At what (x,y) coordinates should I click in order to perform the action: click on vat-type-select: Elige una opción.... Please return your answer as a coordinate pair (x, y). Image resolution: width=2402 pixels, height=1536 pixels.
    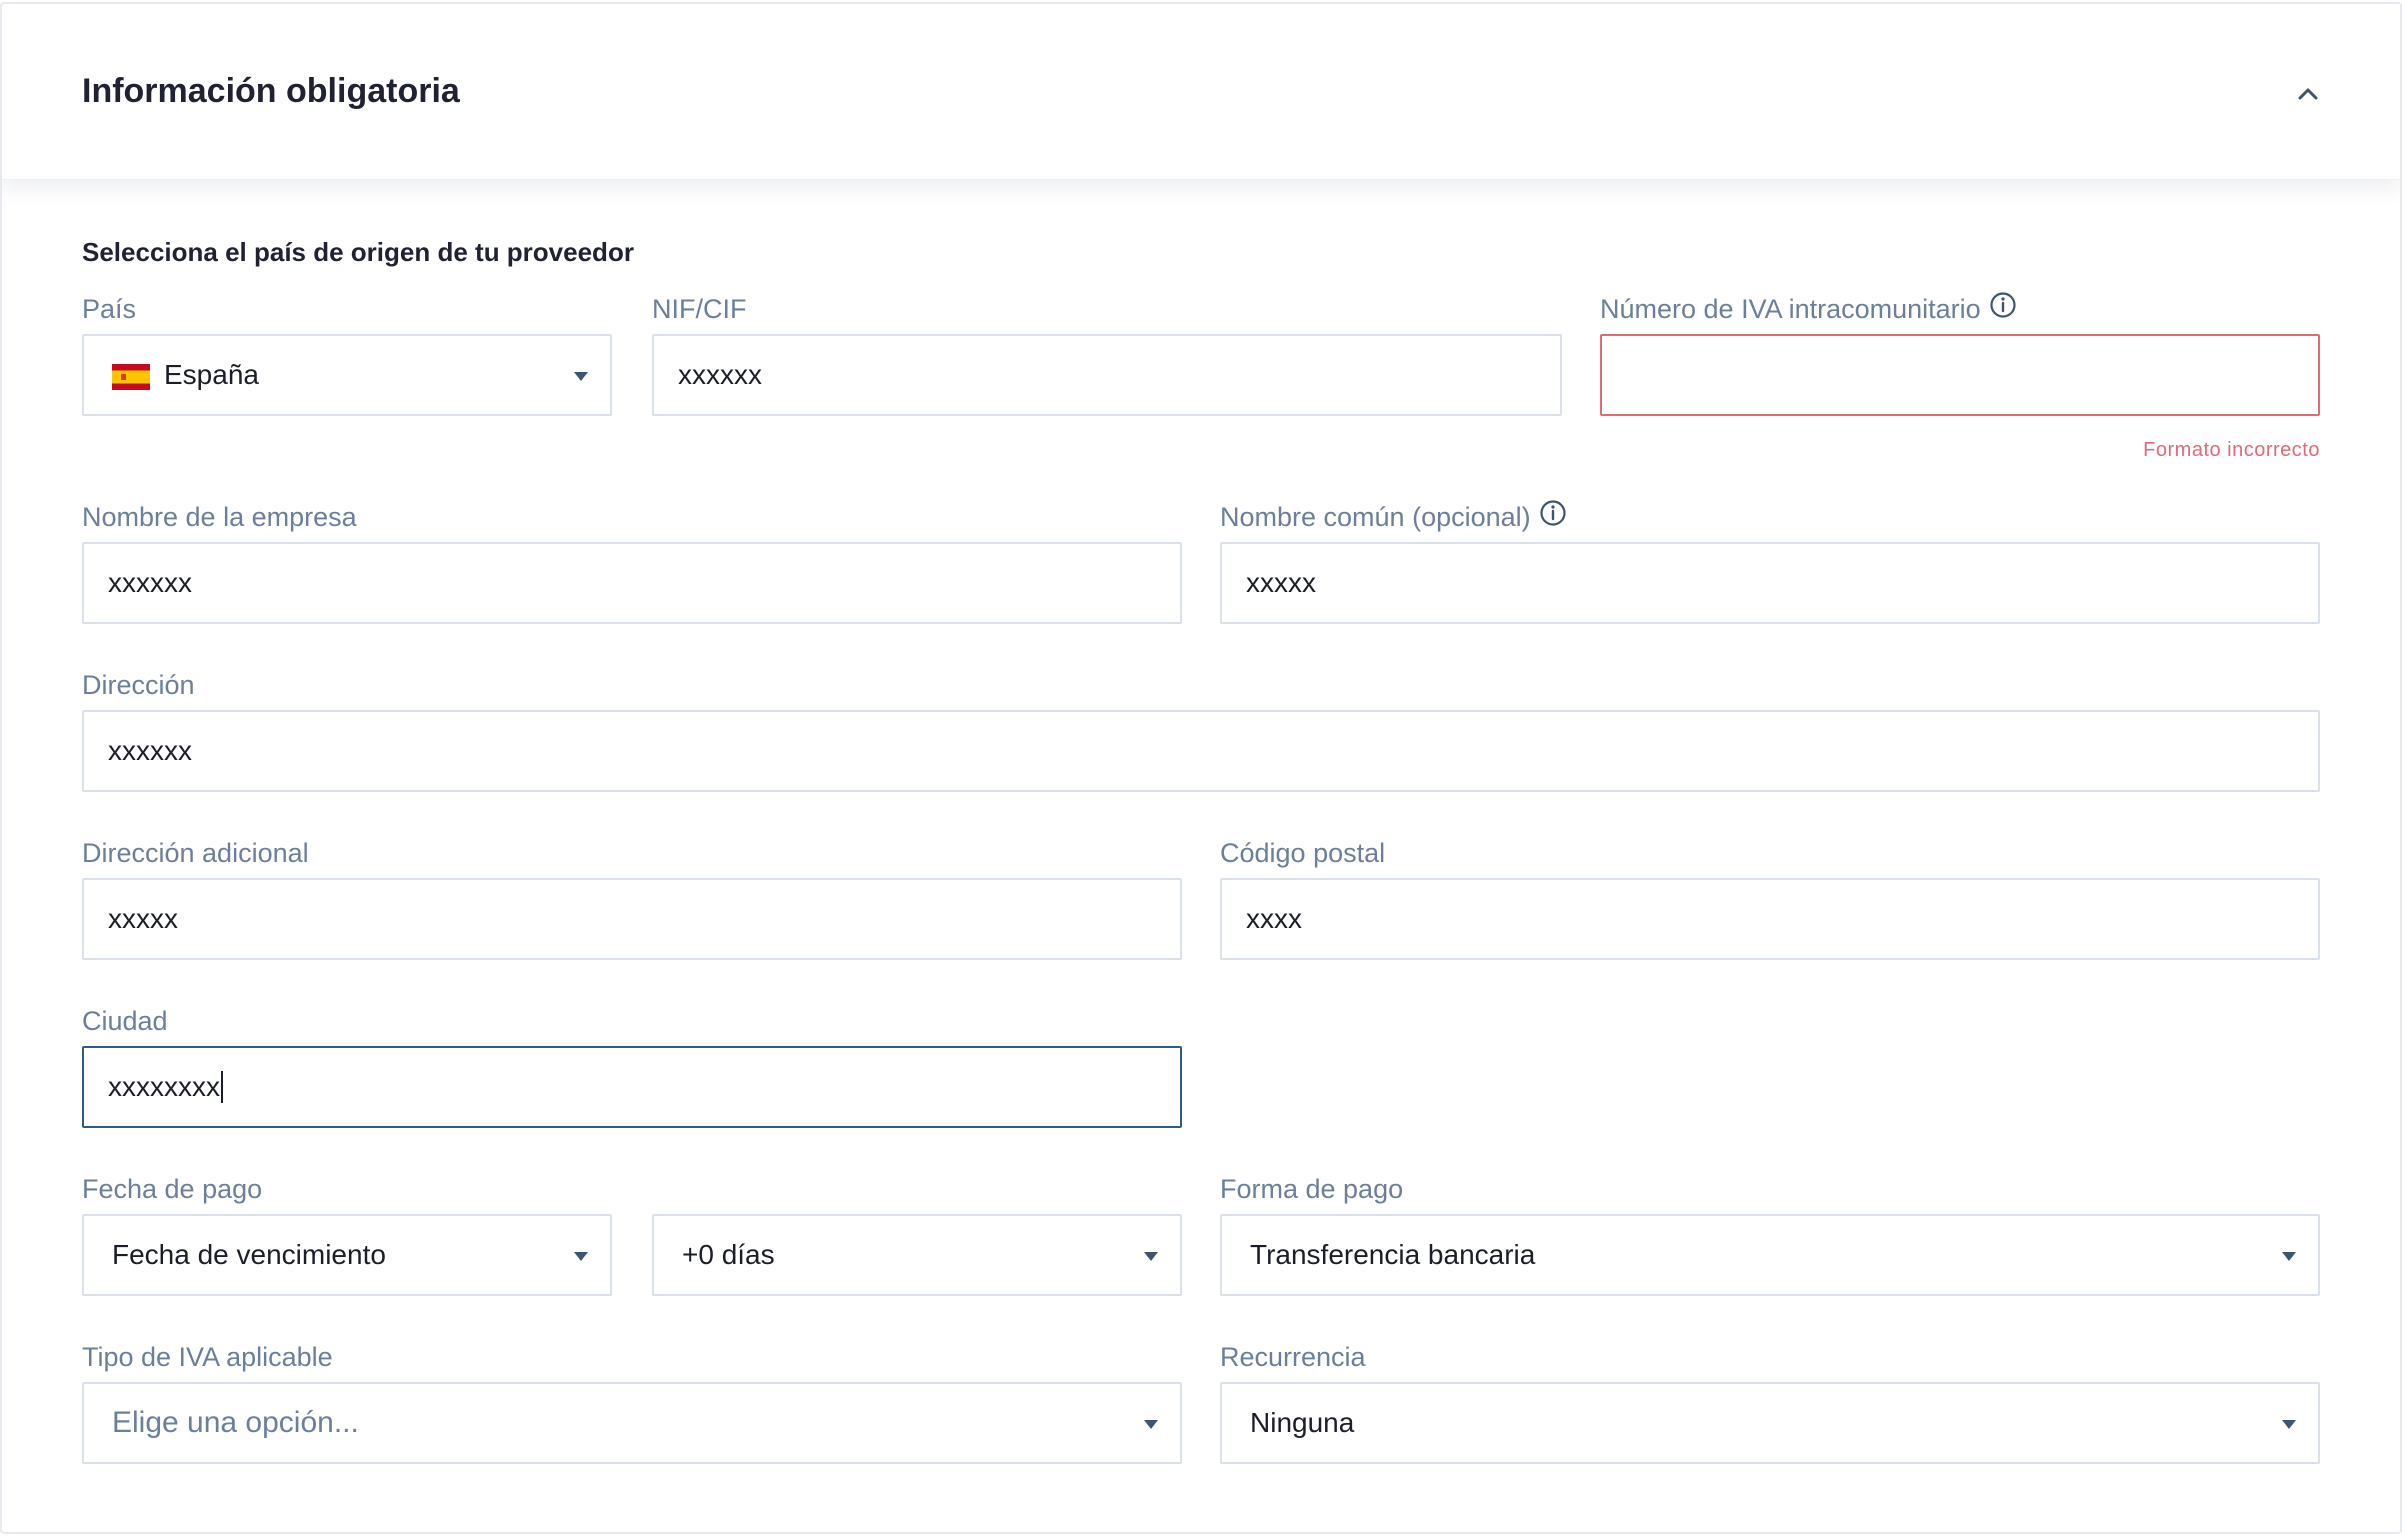
    Looking at the image, I should click on (632, 1423).